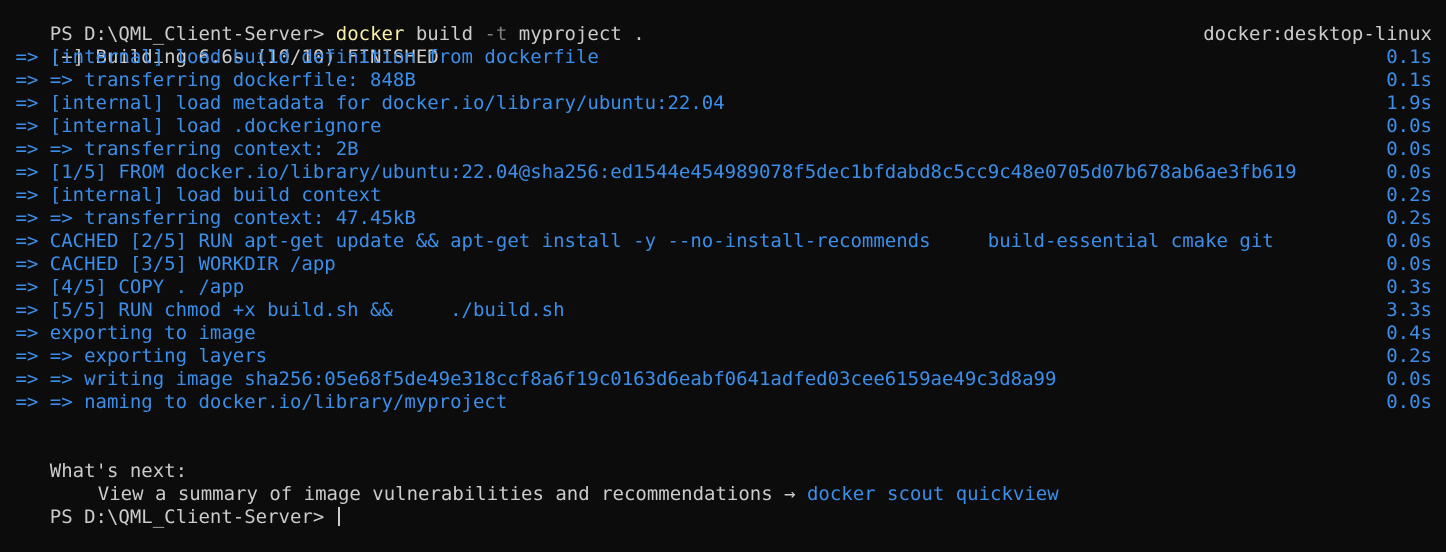  I want to click on whats-next-heading-line: What's next:, so click(725, 459).